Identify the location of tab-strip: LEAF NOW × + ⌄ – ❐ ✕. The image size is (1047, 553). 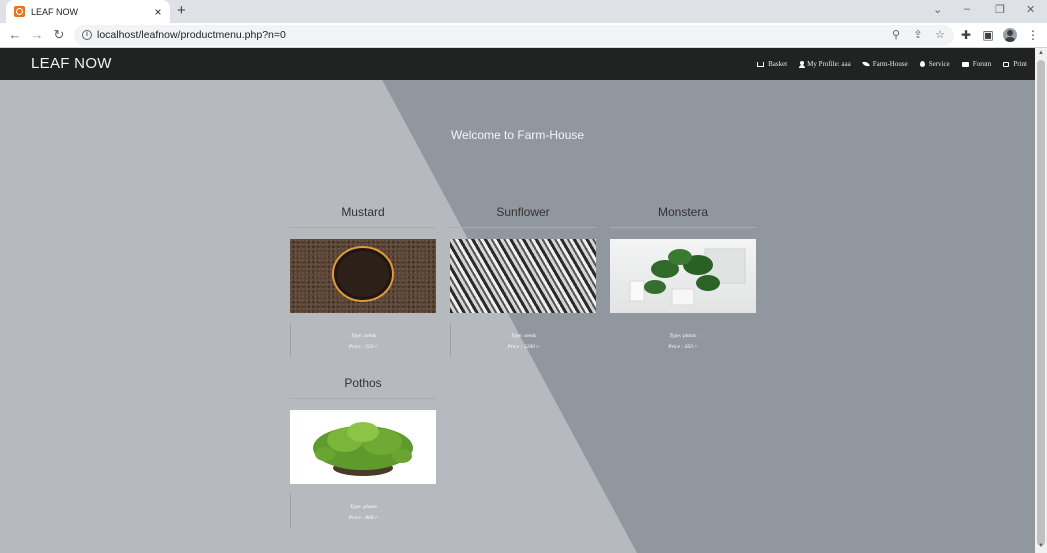
(523, 11).